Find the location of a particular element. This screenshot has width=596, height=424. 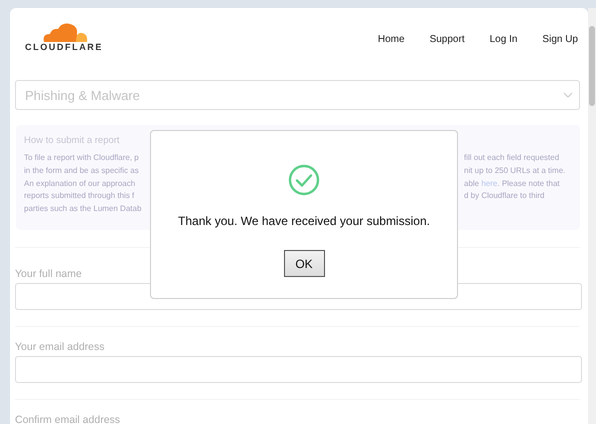

logo-wordmark: CLOUDFLARE is located at coordinates (64, 47).